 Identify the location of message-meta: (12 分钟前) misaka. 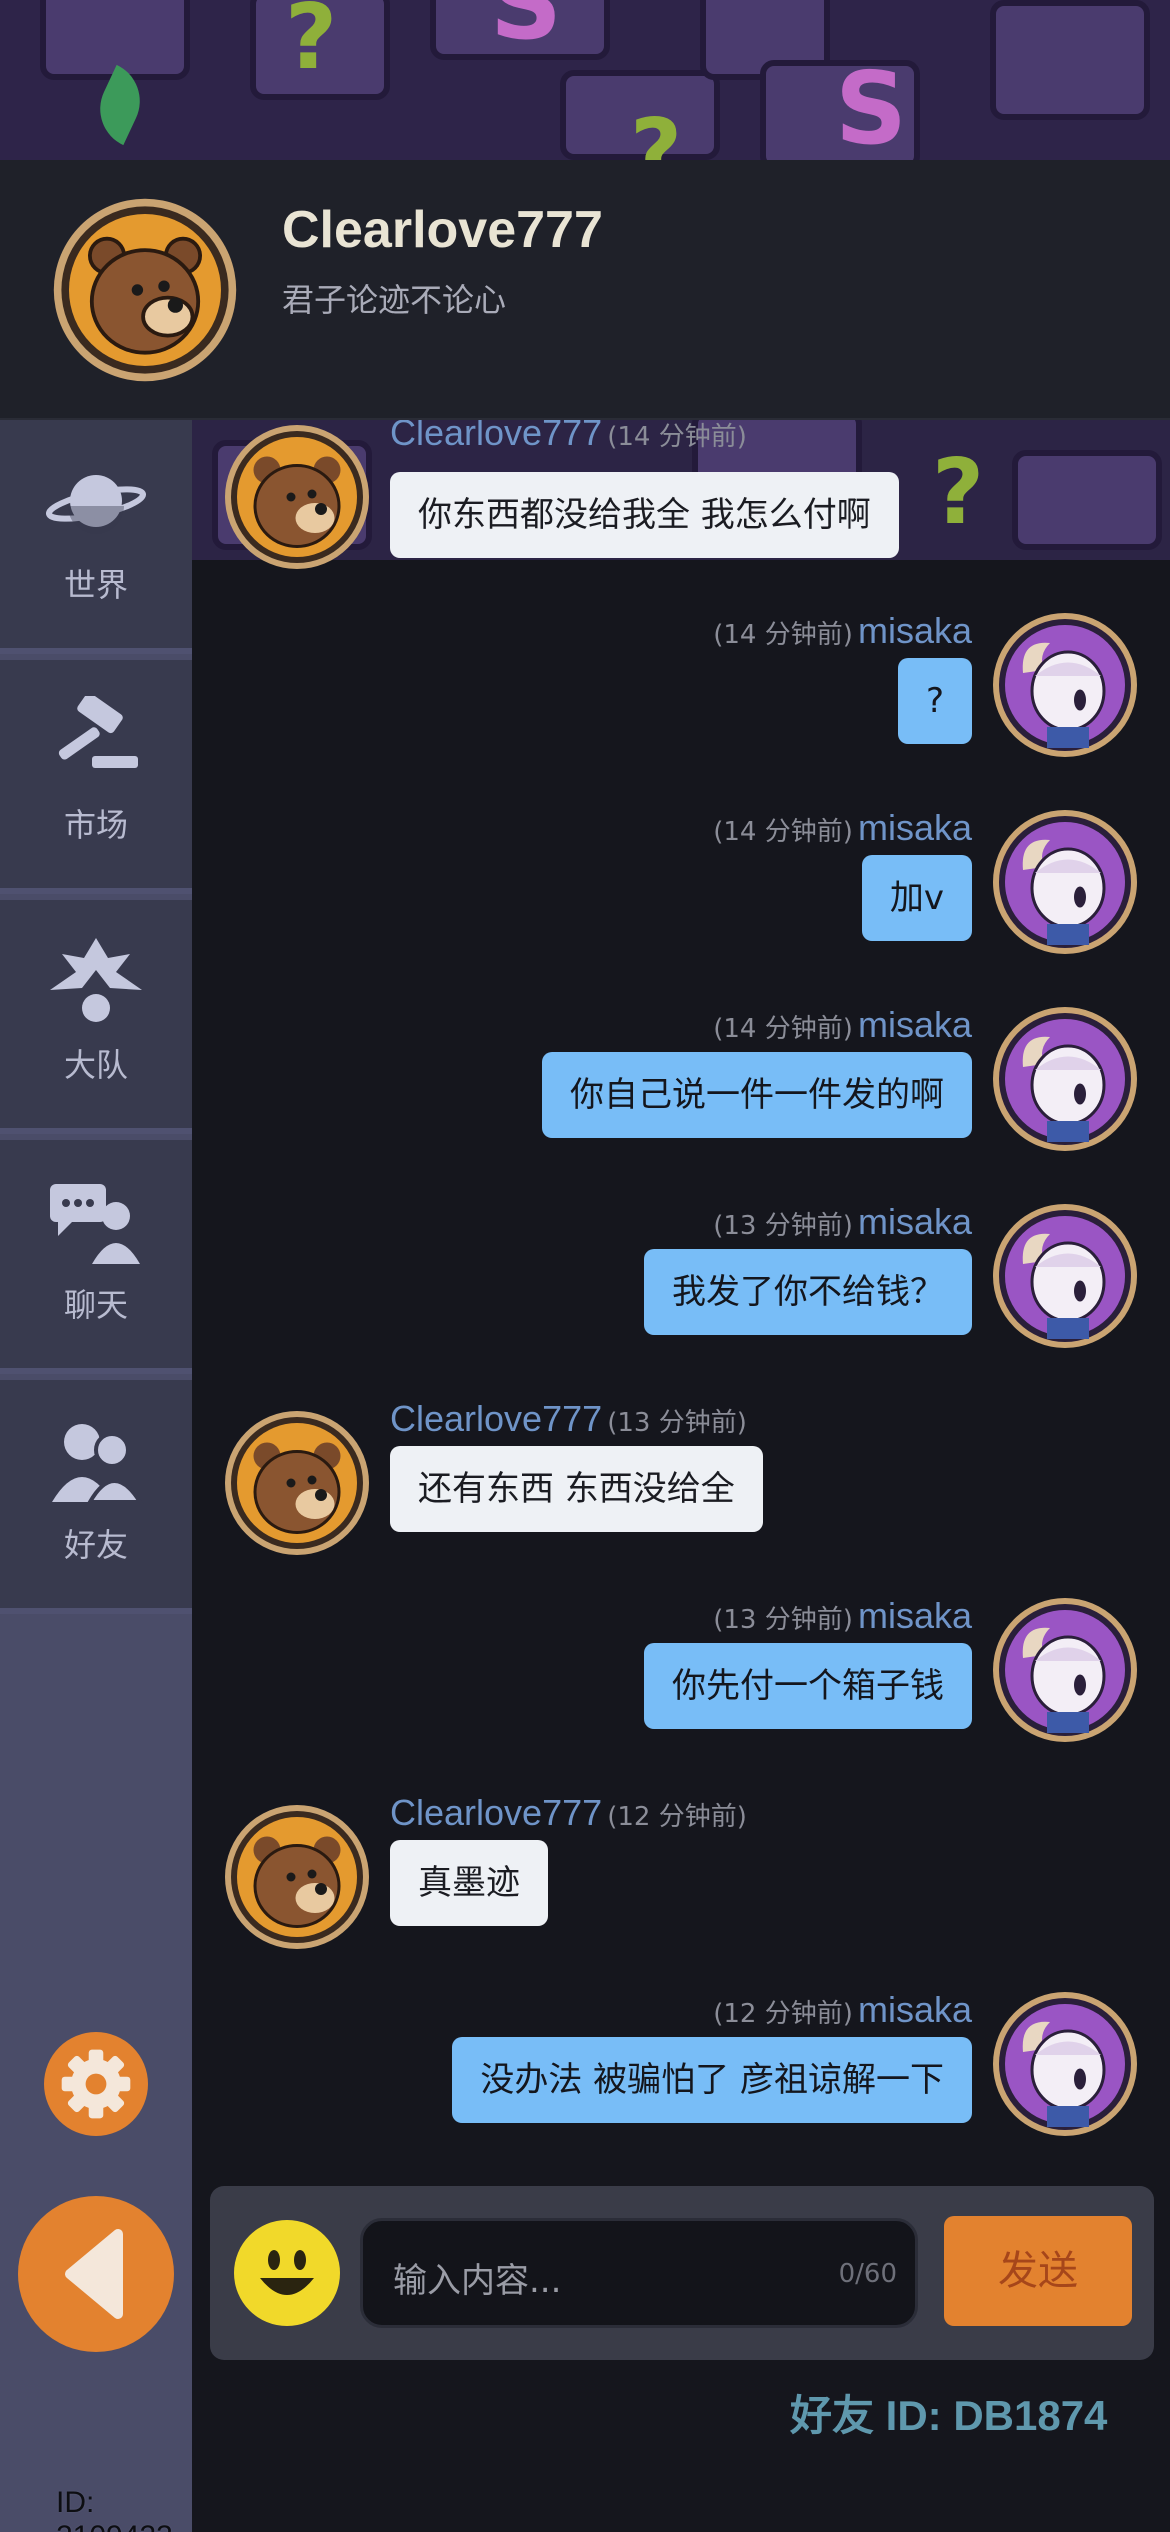
(842, 2010).